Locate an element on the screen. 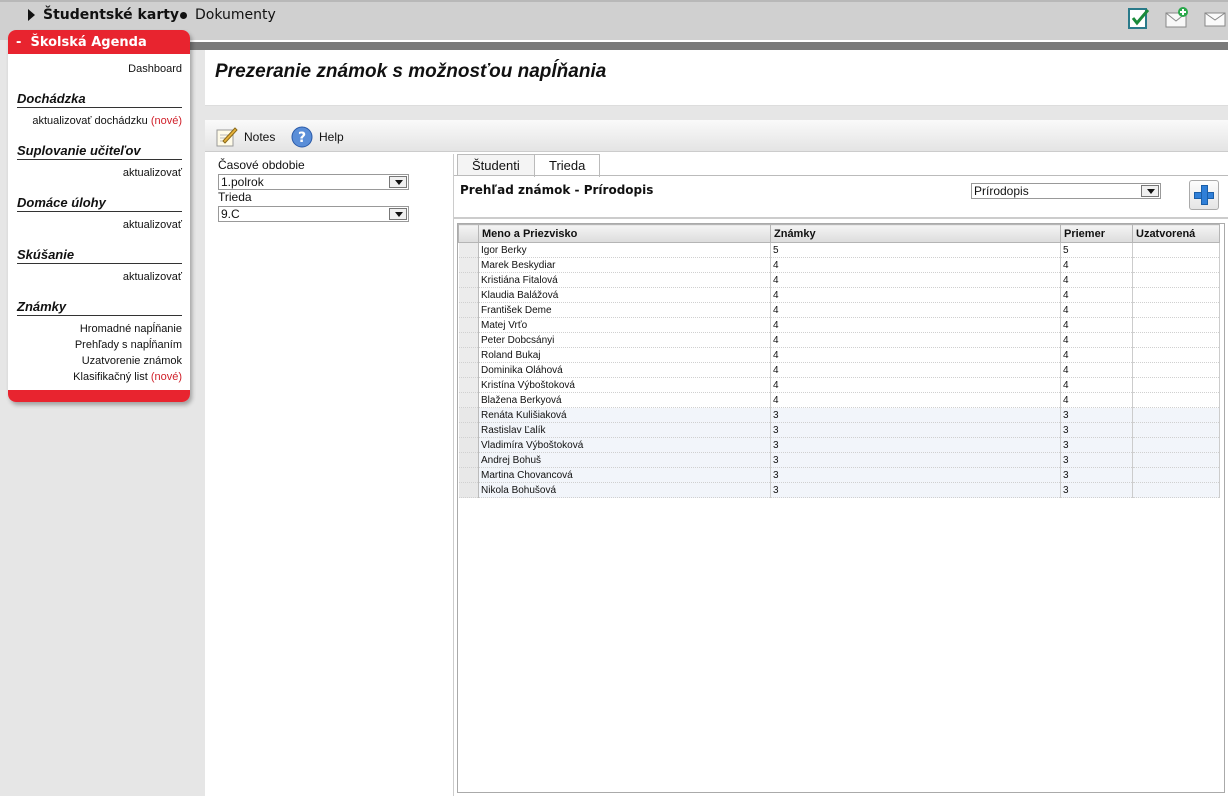 This screenshot has height=796, width=1228. table-row: Blažena Berkyová 4 4 is located at coordinates (839, 400).